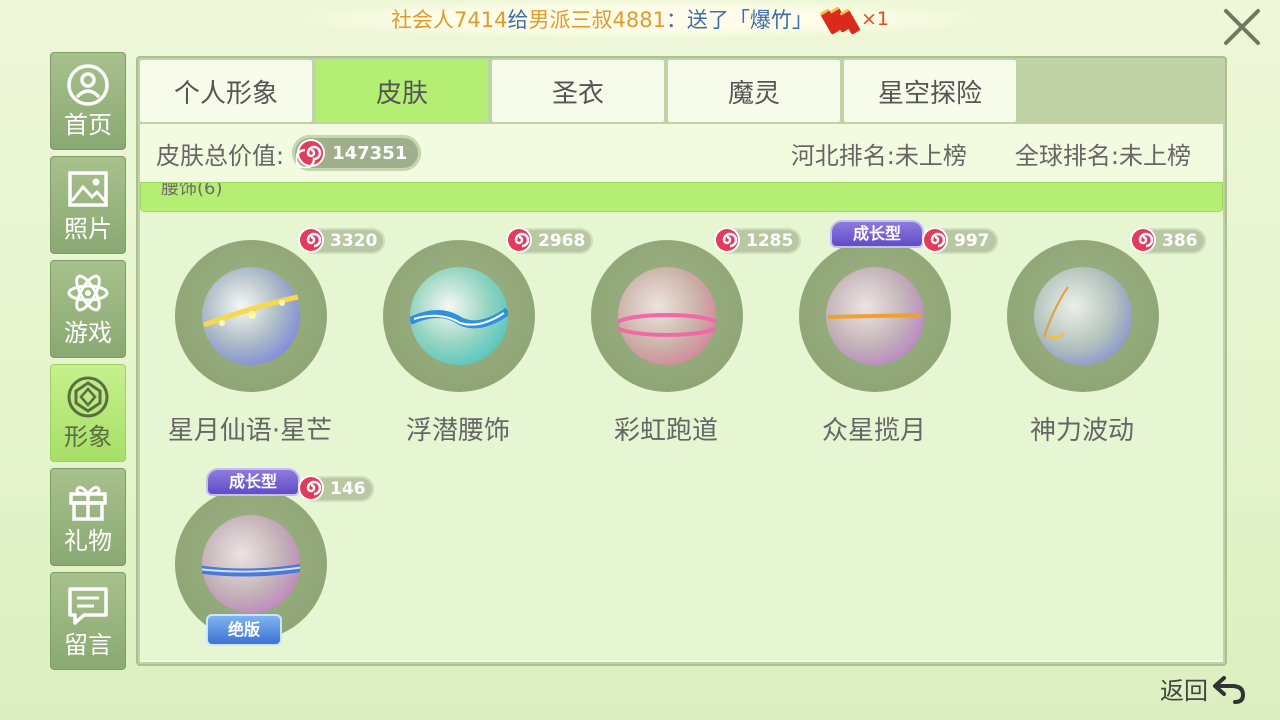 The width and height of the screenshot is (1280, 720). I want to click on tab-profile: 个人形象, so click(226, 91).